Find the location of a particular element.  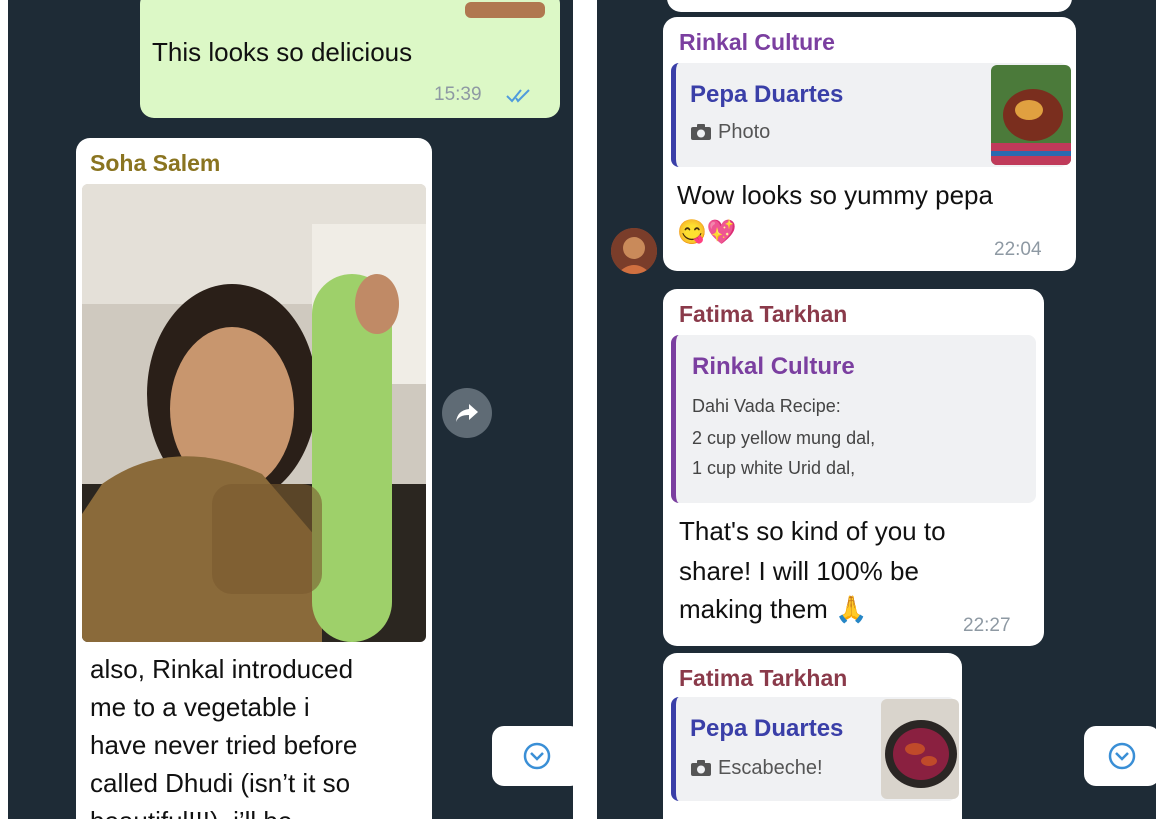

message-time: 22:04 is located at coordinates (1018, 249).